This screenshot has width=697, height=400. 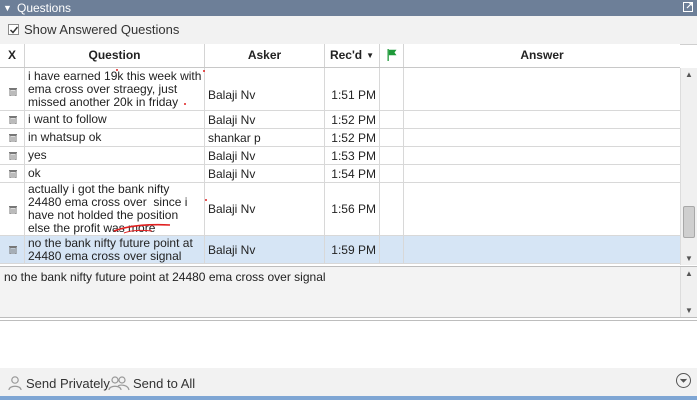 What do you see at coordinates (348, 344) in the screenshot?
I see `answer-compose-box` at bounding box center [348, 344].